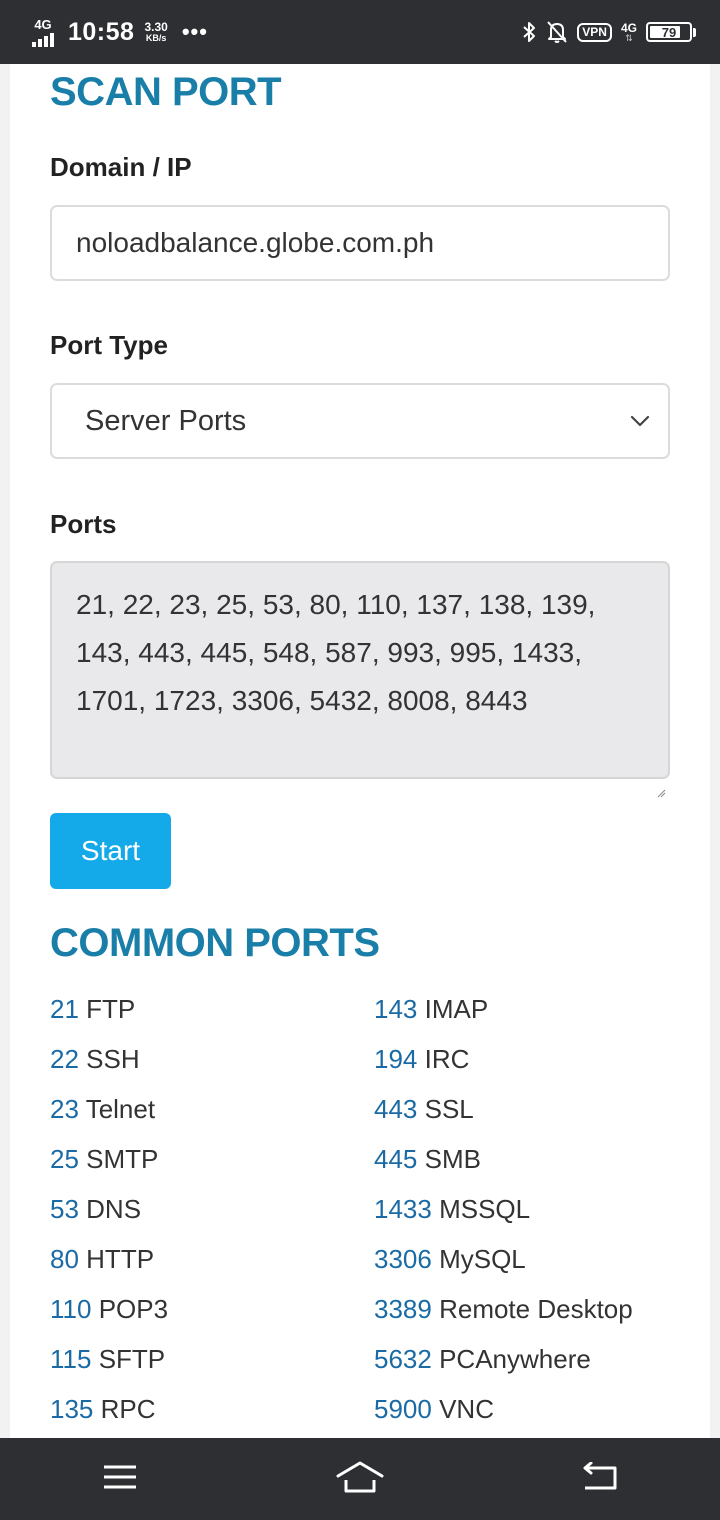 This screenshot has width=720, height=1520. I want to click on battery-level: 79, so click(669, 32).